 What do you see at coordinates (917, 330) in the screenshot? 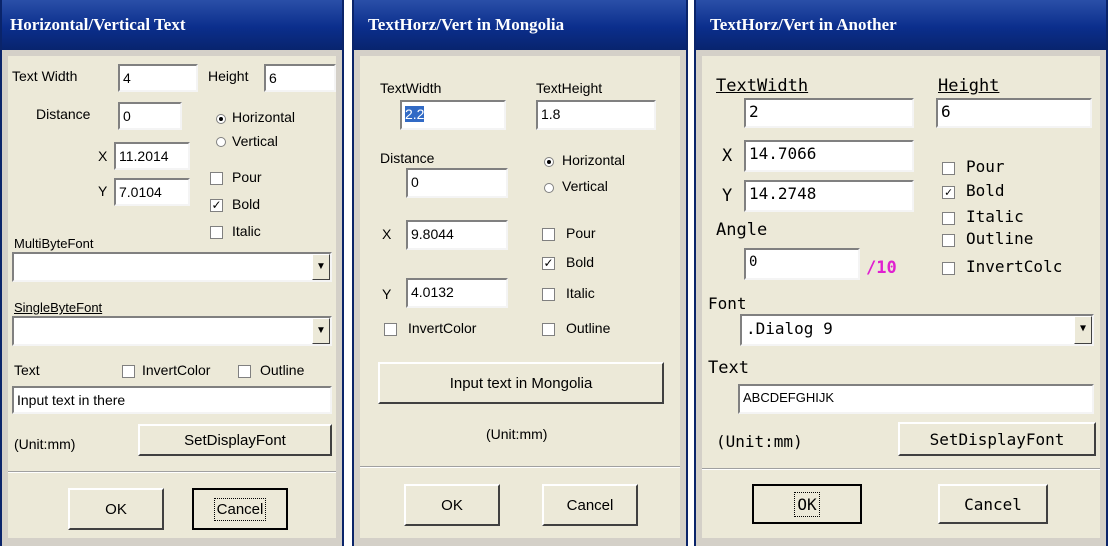
I see `font-select: .Dialog 9` at bounding box center [917, 330].